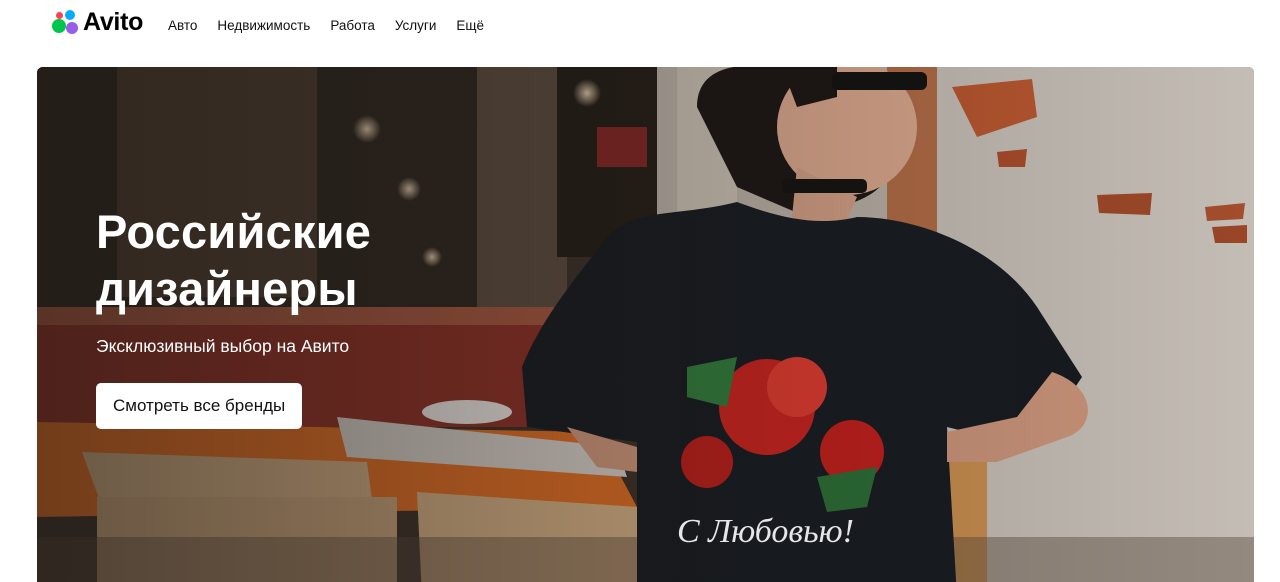 The height and width of the screenshot is (582, 1280). What do you see at coordinates (234, 231) in the screenshot?
I see `hero-title-line-1: Российские` at bounding box center [234, 231].